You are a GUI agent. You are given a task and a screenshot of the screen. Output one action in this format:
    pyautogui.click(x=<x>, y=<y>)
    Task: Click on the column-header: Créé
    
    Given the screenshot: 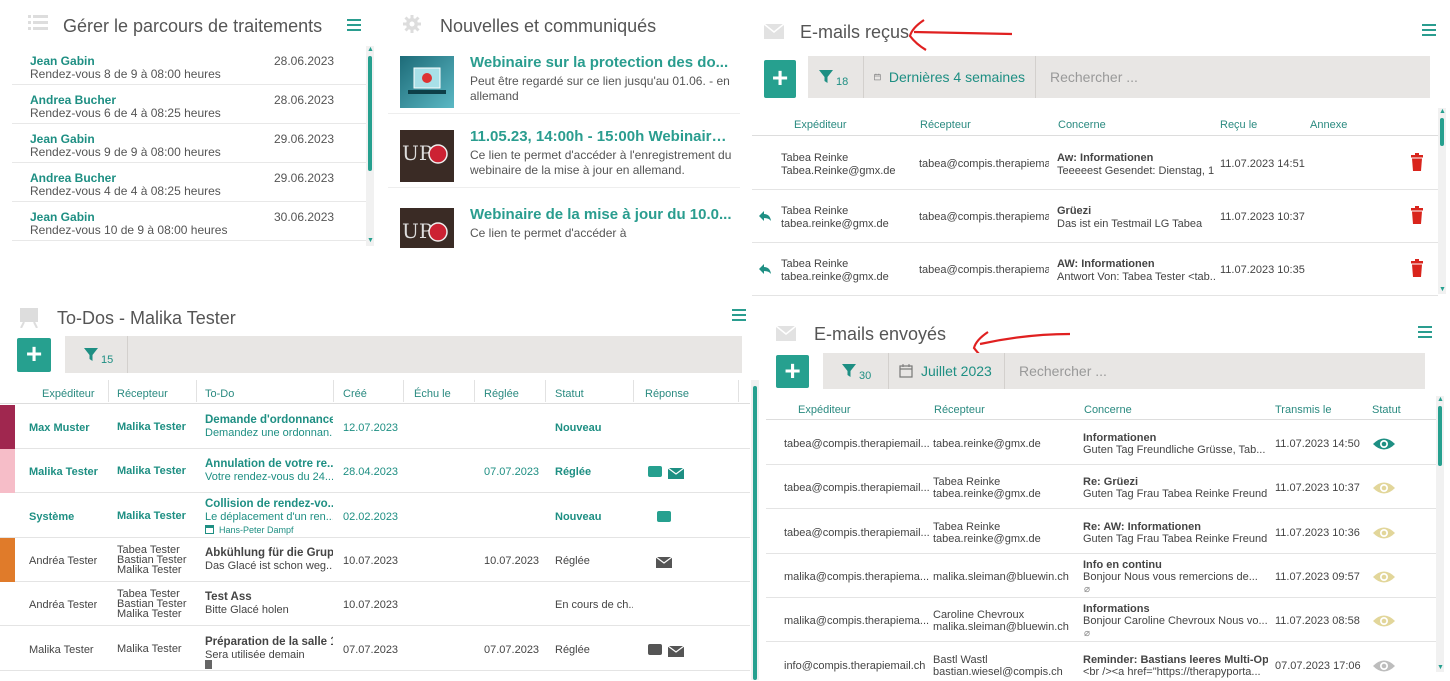 What is the action you would take?
    pyautogui.click(x=355, y=394)
    